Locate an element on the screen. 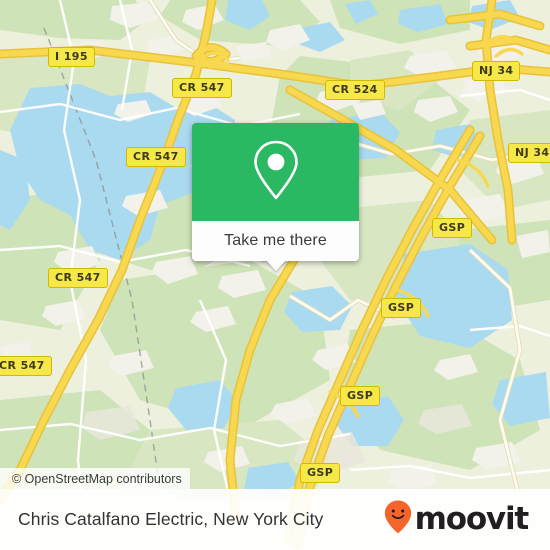 Image resolution: width=550 pixels, height=550 pixels. moovit-wordmark: moovit is located at coordinates (472, 519).